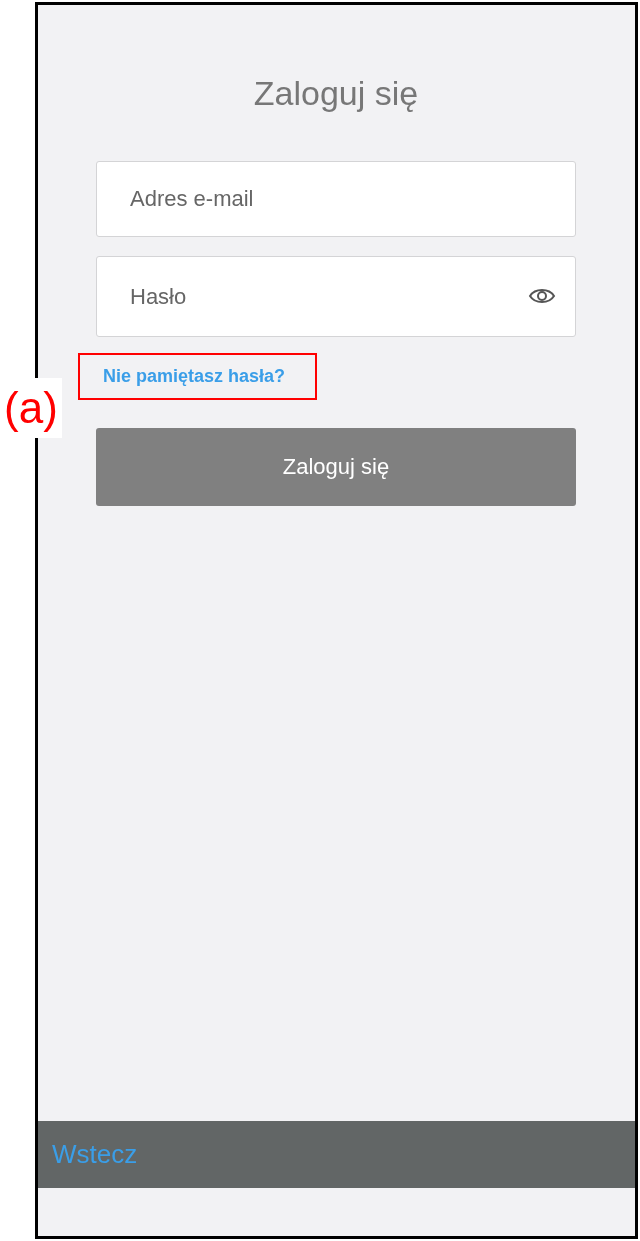 This screenshot has width=640, height=1241. What do you see at coordinates (88, 1154) in the screenshot?
I see `back-button: Wstecz` at bounding box center [88, 1154].